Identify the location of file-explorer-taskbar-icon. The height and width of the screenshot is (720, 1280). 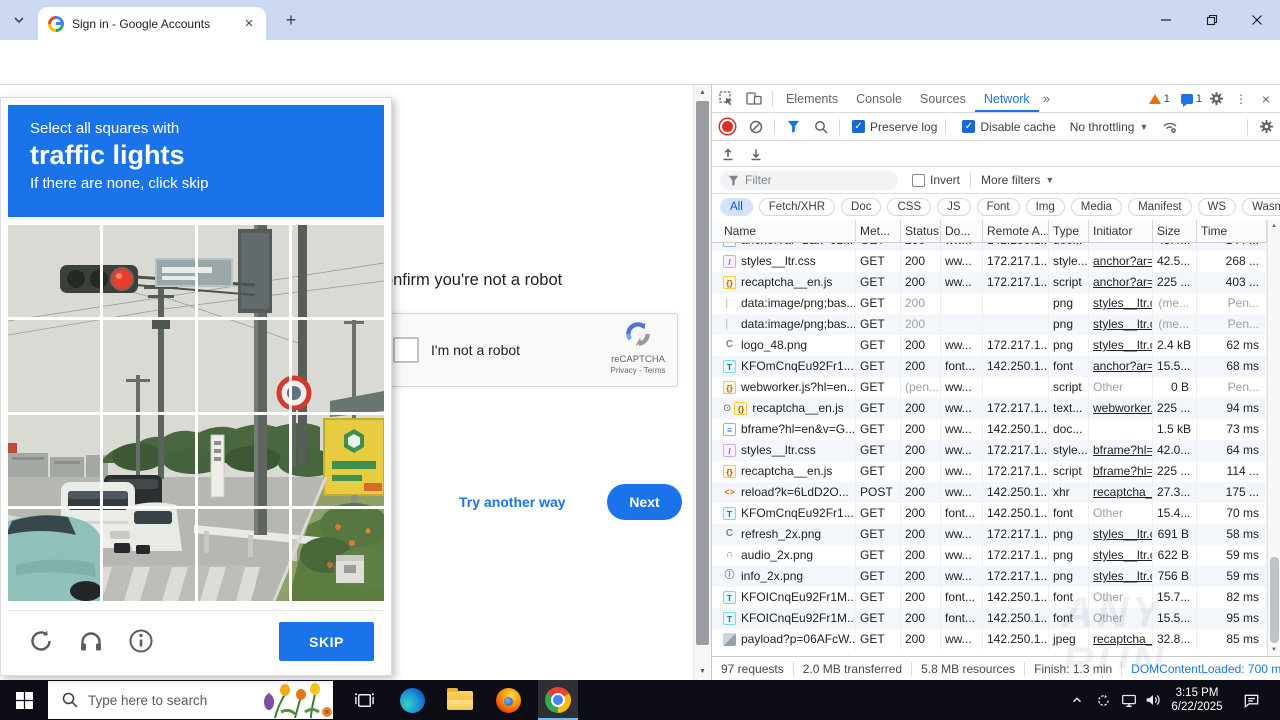
(460, 700).